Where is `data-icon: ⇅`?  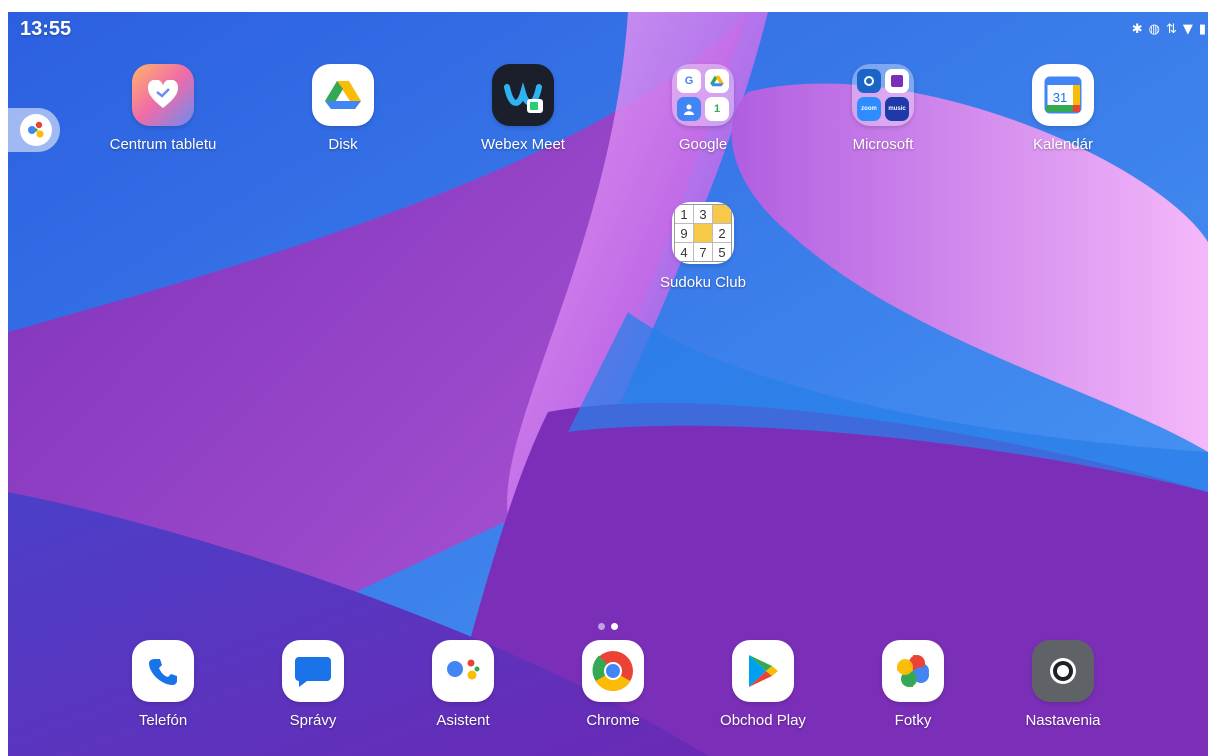
data-icon: ⇅ is located at coordinates (1171, 29).